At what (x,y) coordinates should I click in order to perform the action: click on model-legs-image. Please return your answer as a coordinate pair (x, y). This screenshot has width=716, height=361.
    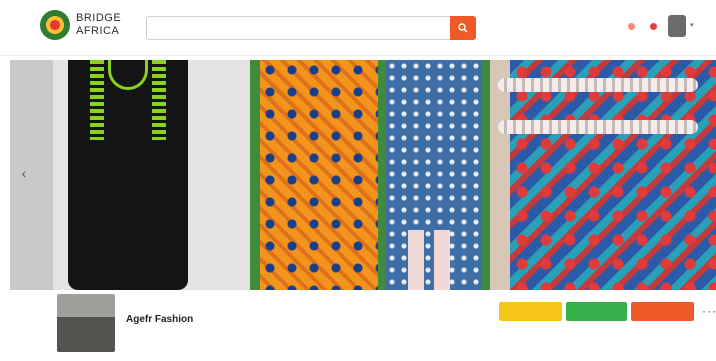
    Looking at the image, I should click on (430, 260).